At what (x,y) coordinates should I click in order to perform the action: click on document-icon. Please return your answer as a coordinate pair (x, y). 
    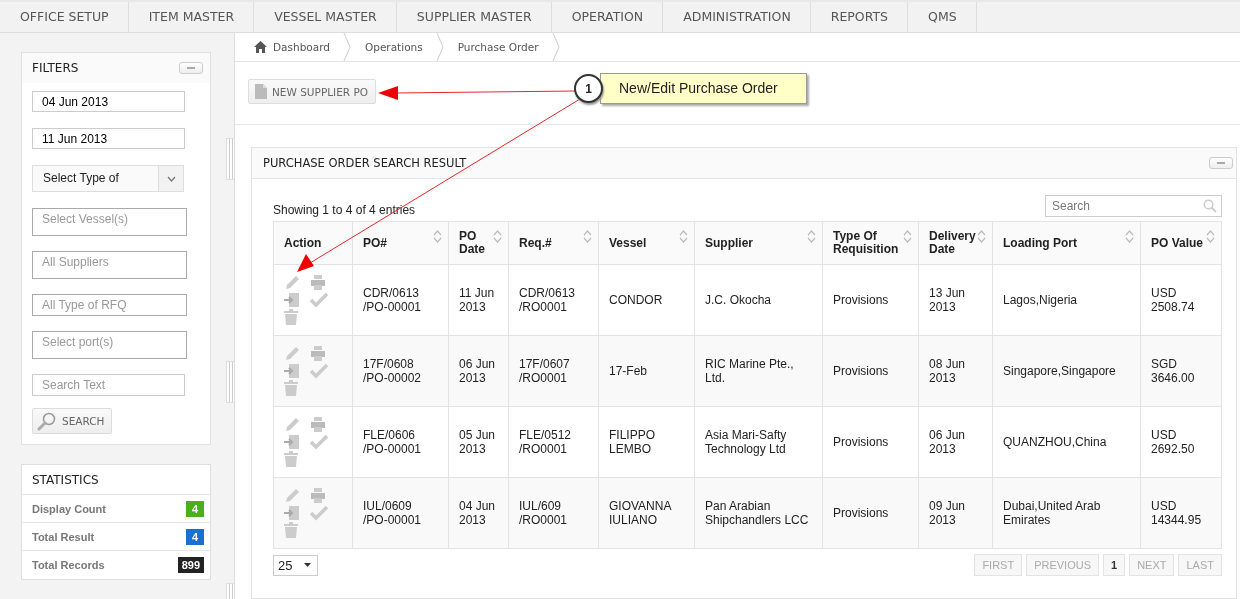
    Looking at the image, I should click on (261, 91).